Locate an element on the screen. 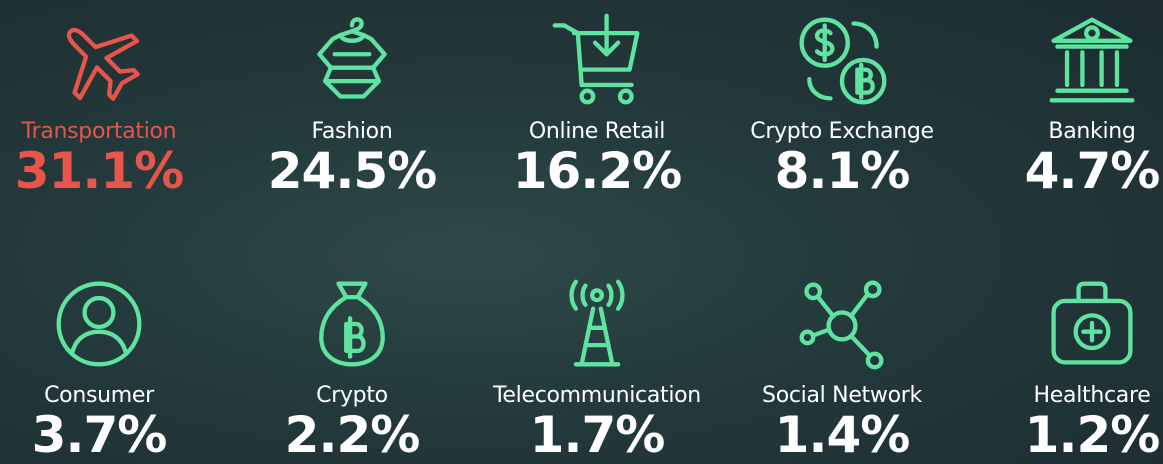 This screenshot has width=1163, height=464. stat-tile-fashion: Fashion 24.5% is located at coordinates (352, 104).